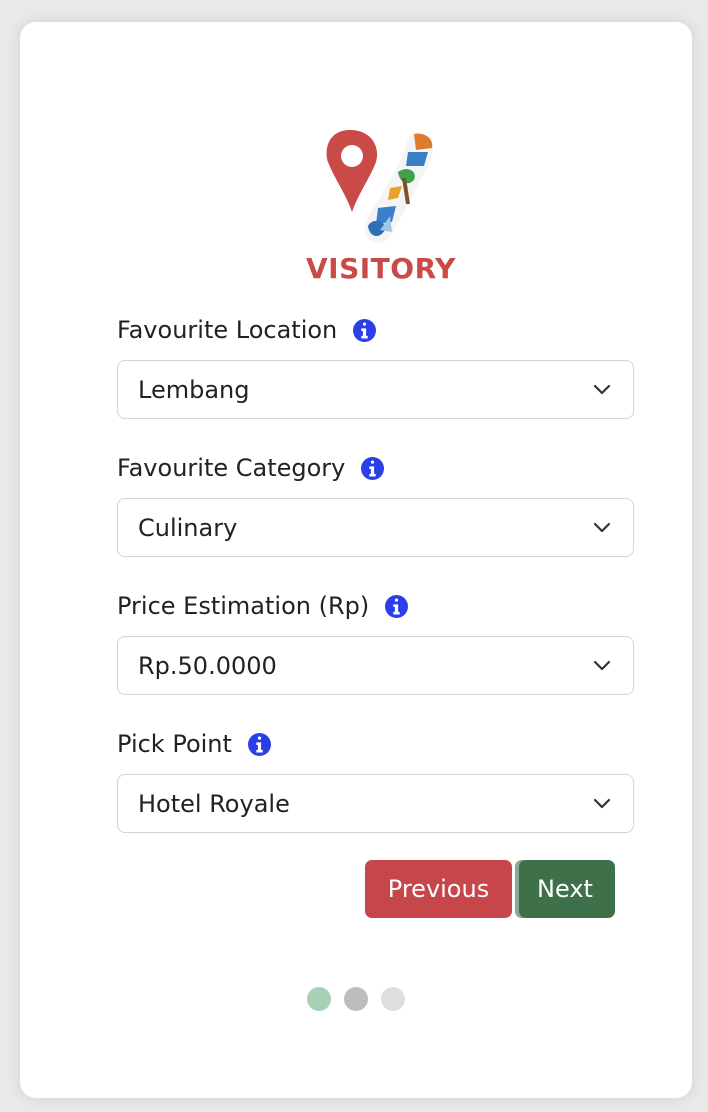 Image resolution: width=708 pixels, height=1112 pixels. Describe the element at coordinates (379, 186) in the screenshot. I see `logo-mark-icon` at that location.